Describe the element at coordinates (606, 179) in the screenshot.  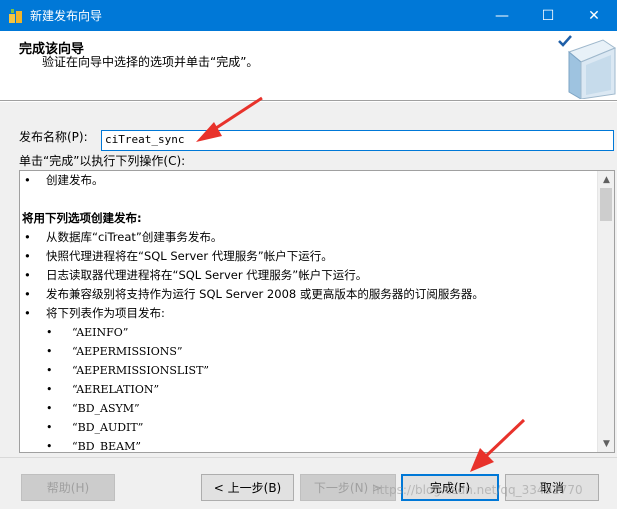
I see `scroll-up-icon: ▲` at that location.